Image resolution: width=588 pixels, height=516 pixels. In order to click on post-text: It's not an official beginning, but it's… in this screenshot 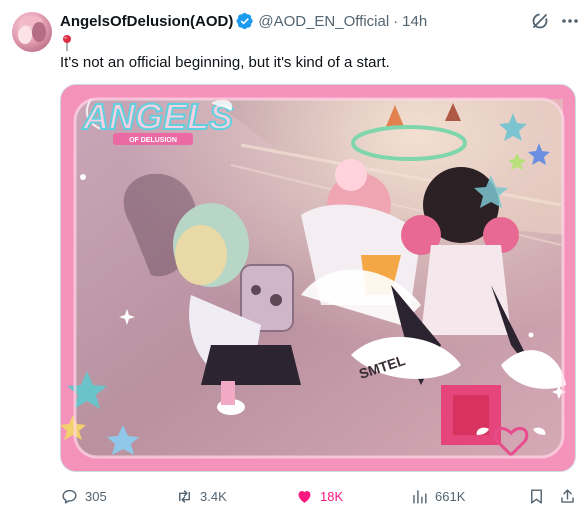, I will do `click(225, 62)`.